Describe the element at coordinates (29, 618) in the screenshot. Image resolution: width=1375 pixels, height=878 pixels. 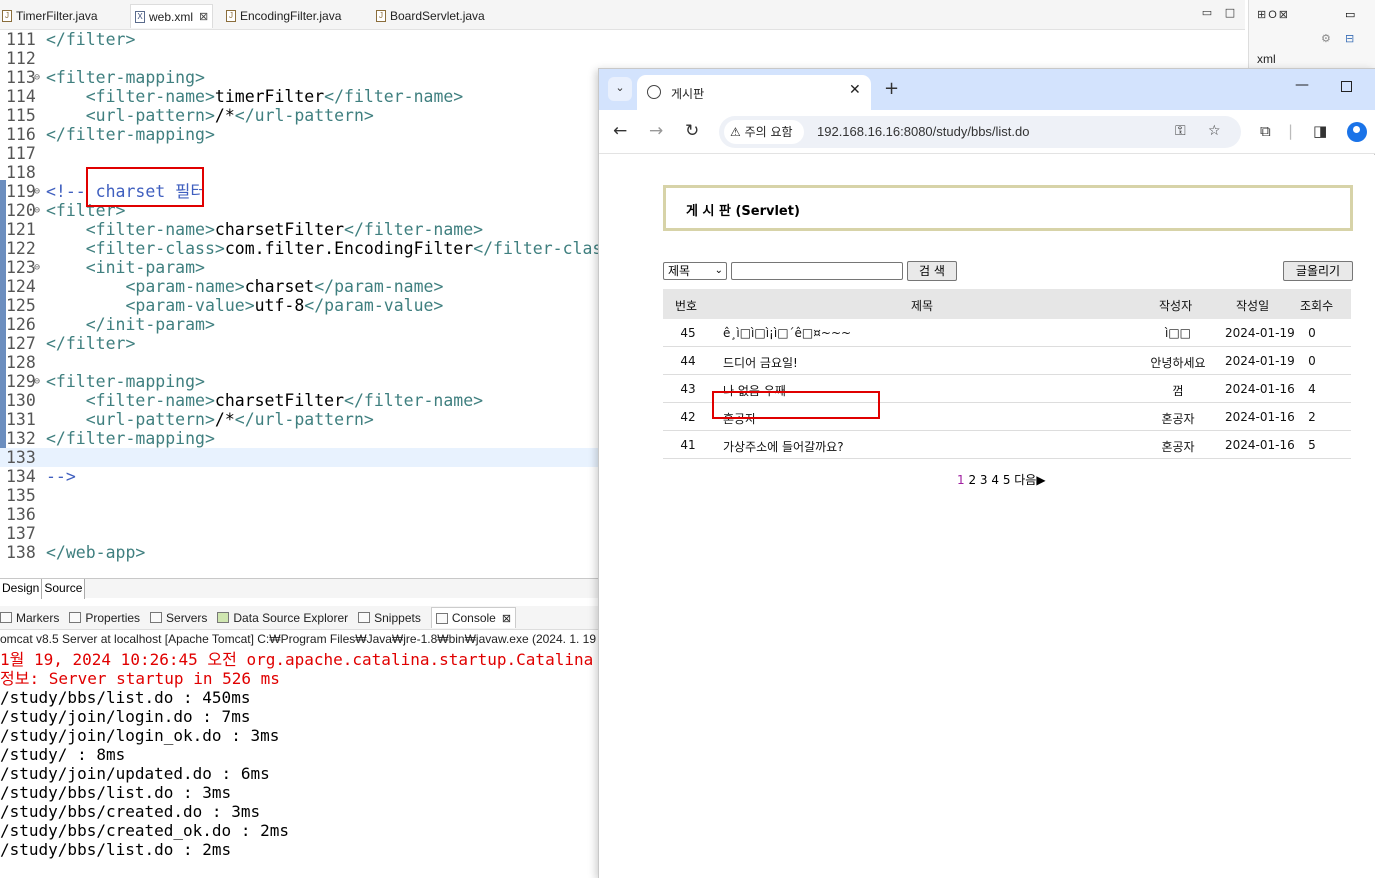
I see `tab-markers: Markers` at that location.